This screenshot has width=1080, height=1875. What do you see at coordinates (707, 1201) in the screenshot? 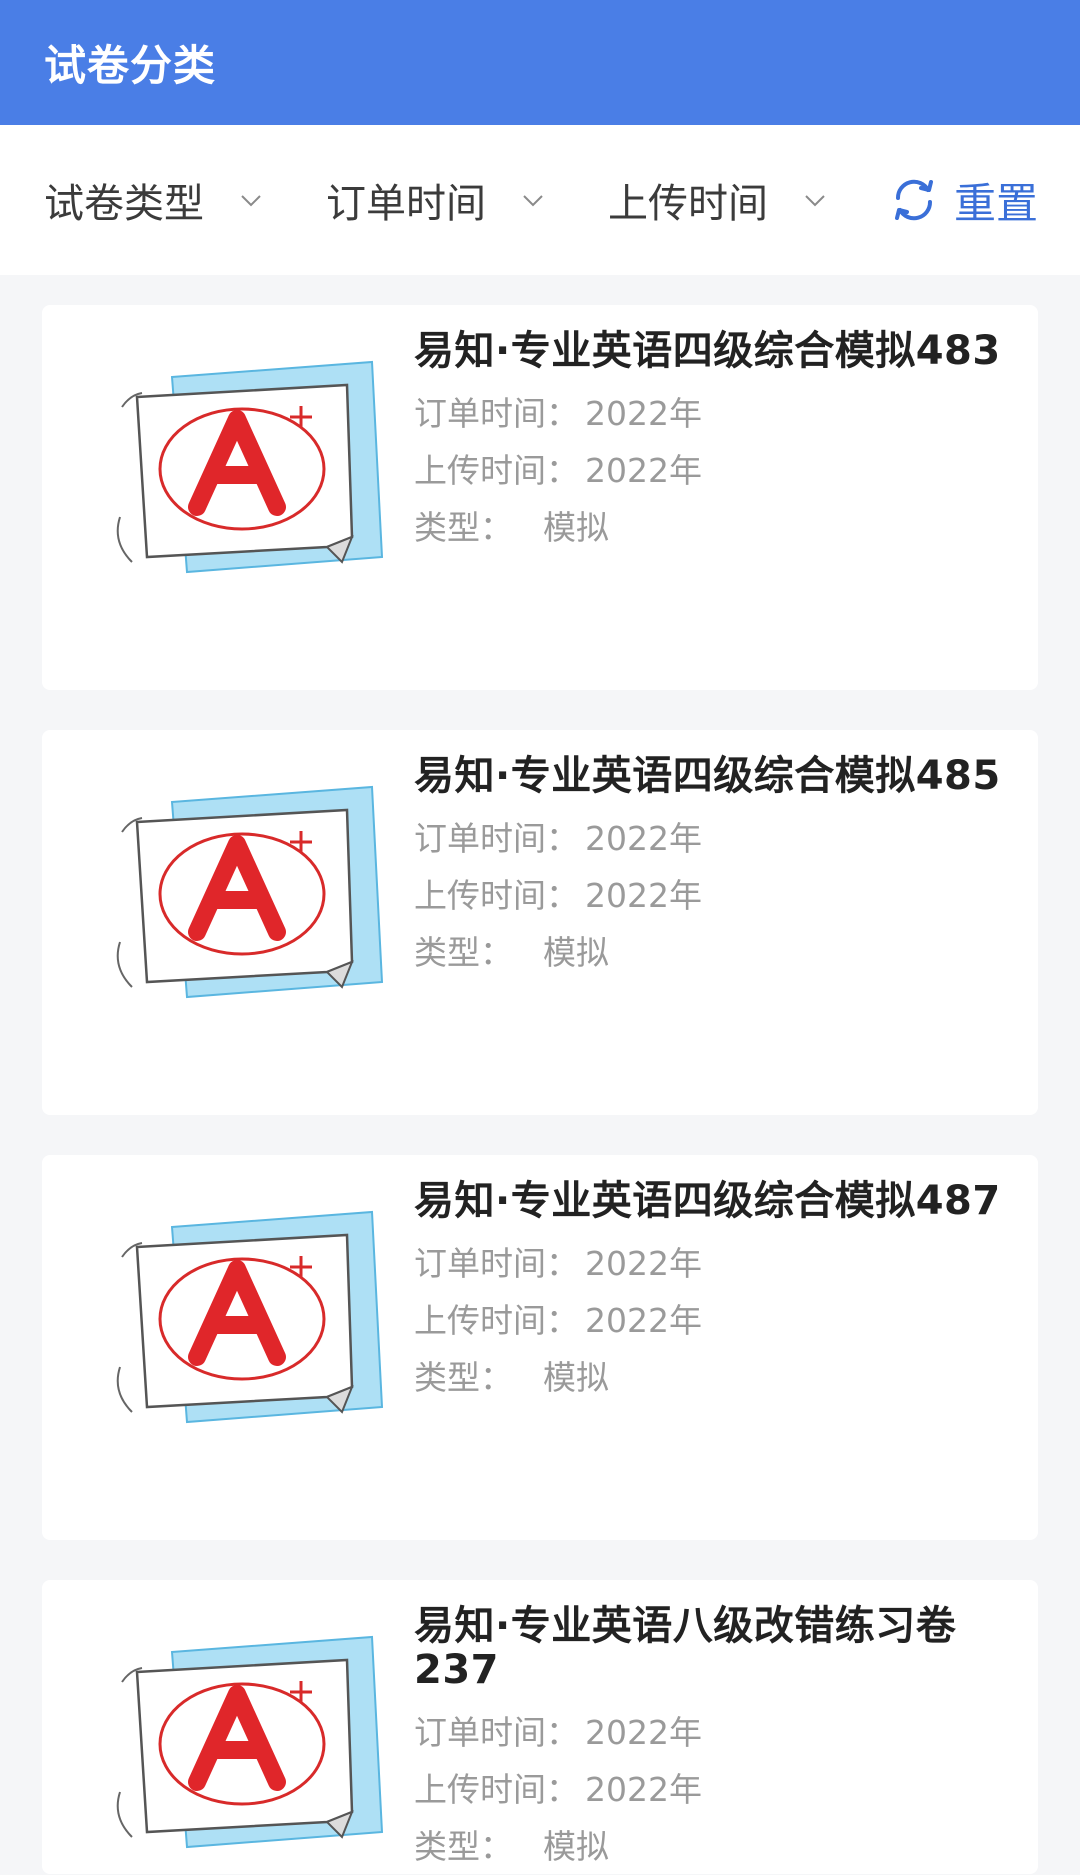
I see `paper-title: 易知·专业英语四级综合模拟487` at bounding box center [707, 1201].